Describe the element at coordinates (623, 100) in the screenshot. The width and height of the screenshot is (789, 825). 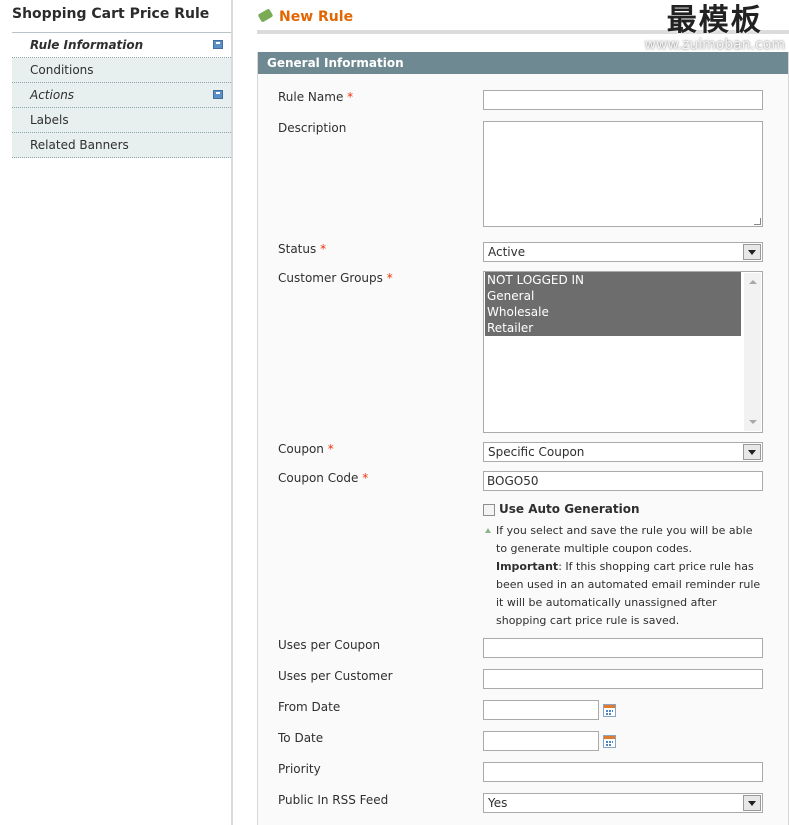
I see `rule-name-input` at that location.